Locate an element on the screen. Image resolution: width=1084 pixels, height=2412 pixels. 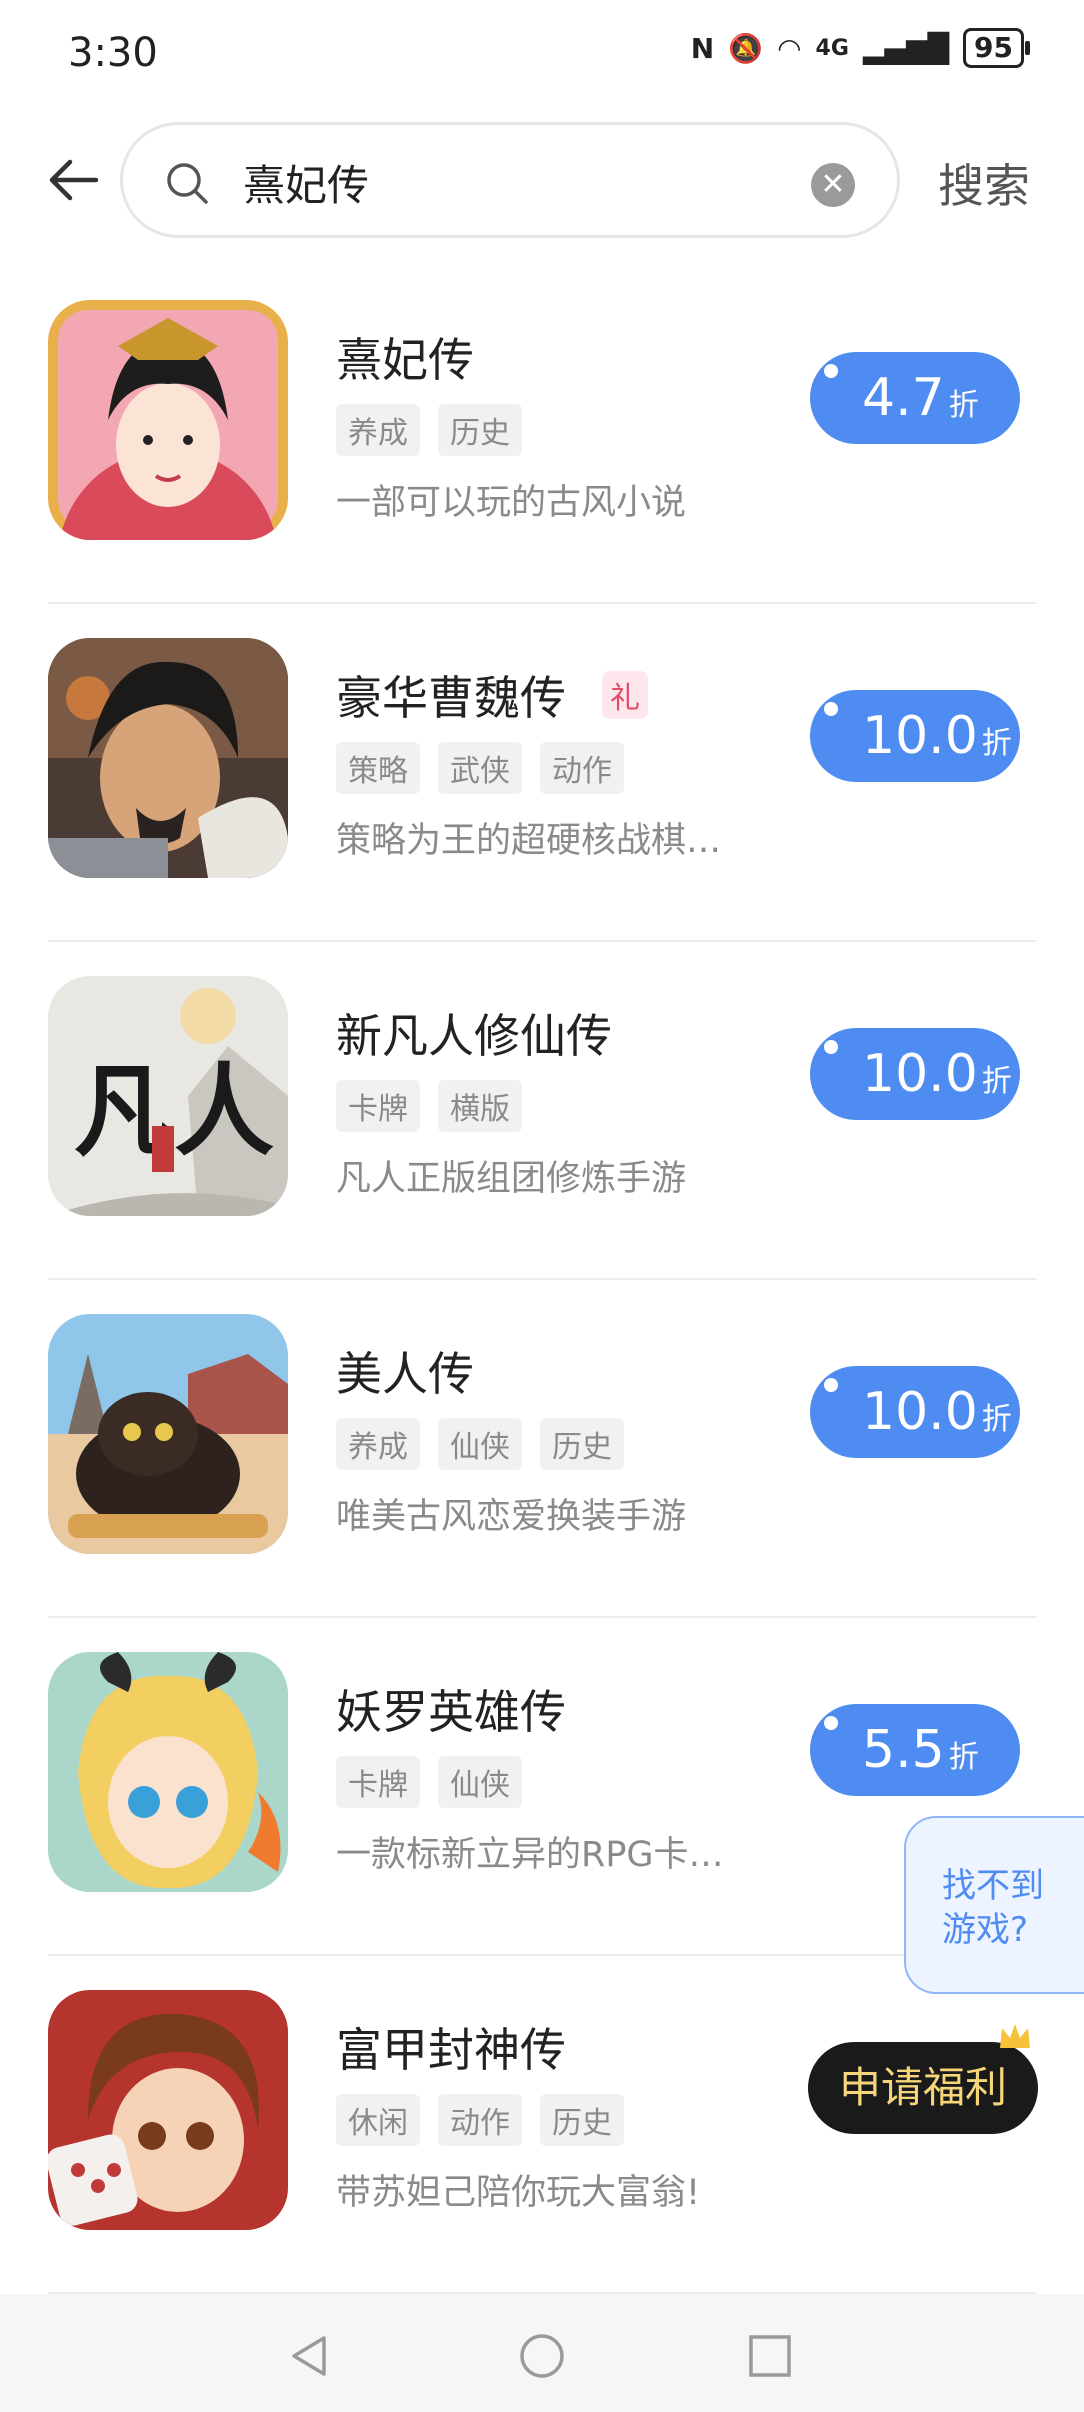
game-description: 一部可以玩的古风小说 is located at coordinates (511, 503).